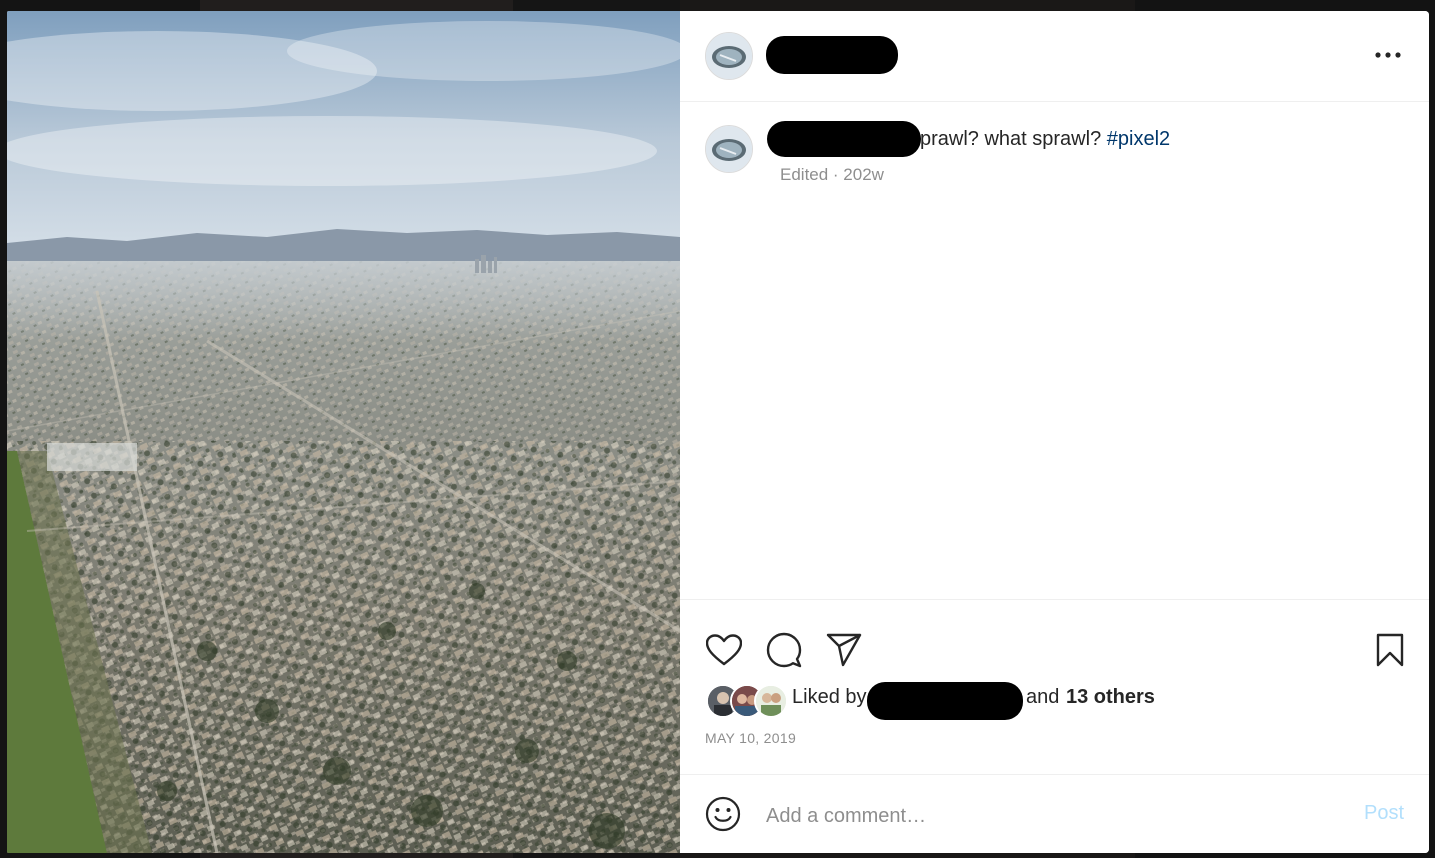 Image resolution: width=1435 pixels, height=858 pixels. What do you see at coordinates (945, 701) in the screenshot?
I see `redacted-liker-username` at bounding box center [945, 701].